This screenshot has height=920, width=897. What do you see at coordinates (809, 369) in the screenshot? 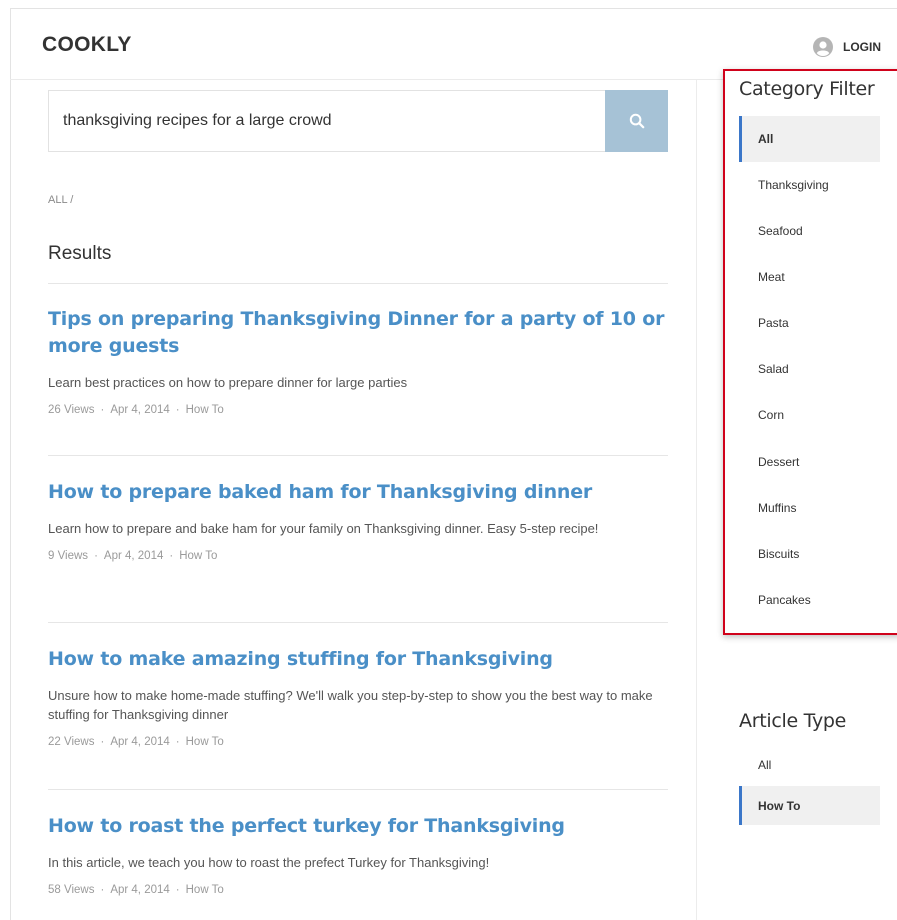
I see `category-item-salad: Salad` at bounding box center [809, 369].